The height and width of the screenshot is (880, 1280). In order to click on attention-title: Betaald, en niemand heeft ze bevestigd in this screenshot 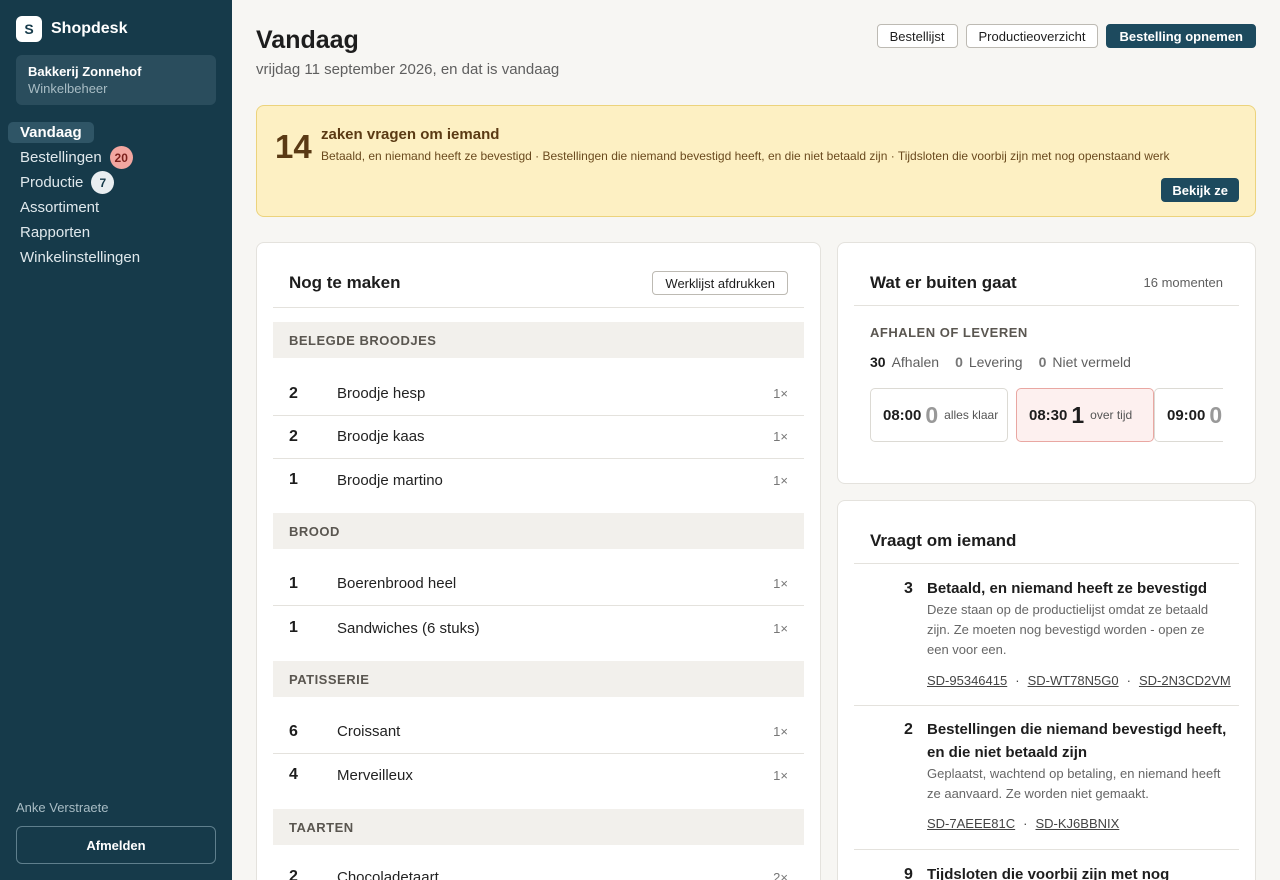, I will do `click(1067, 588)`.